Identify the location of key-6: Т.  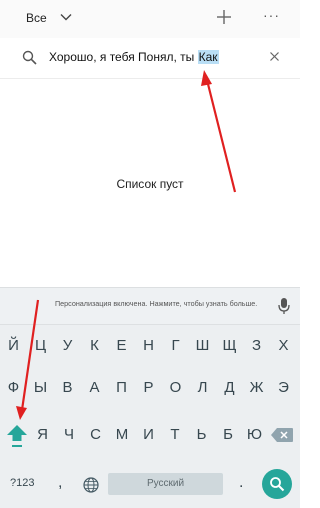
(175, 435).